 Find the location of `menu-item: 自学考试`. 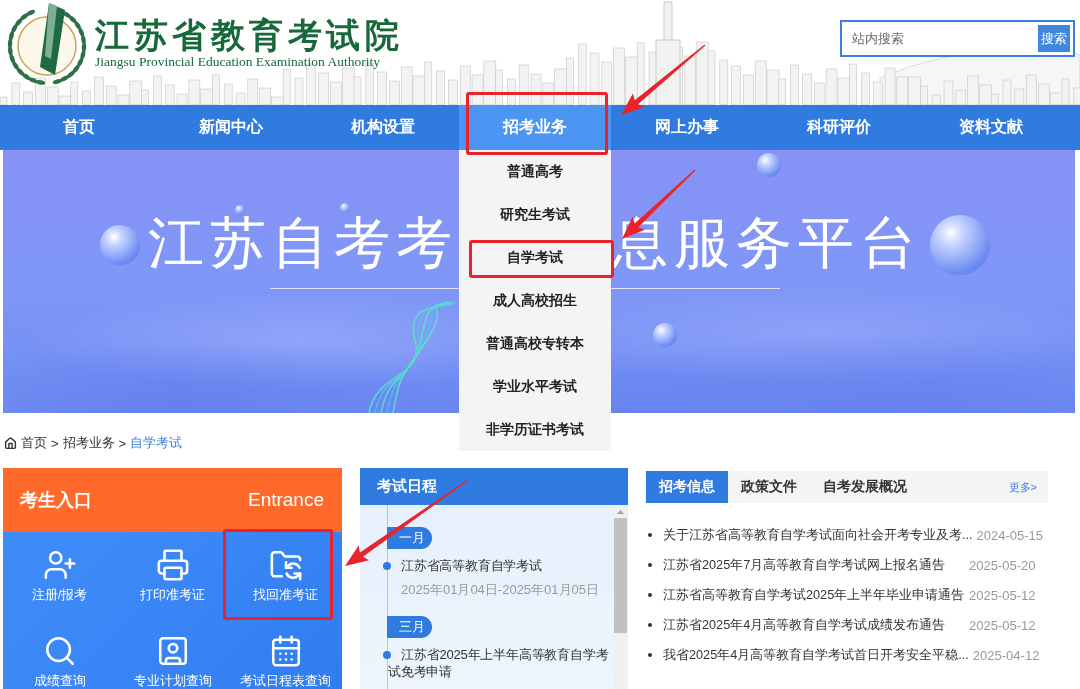

menu-item: 自学考试 is located at coordinates (535, 257).